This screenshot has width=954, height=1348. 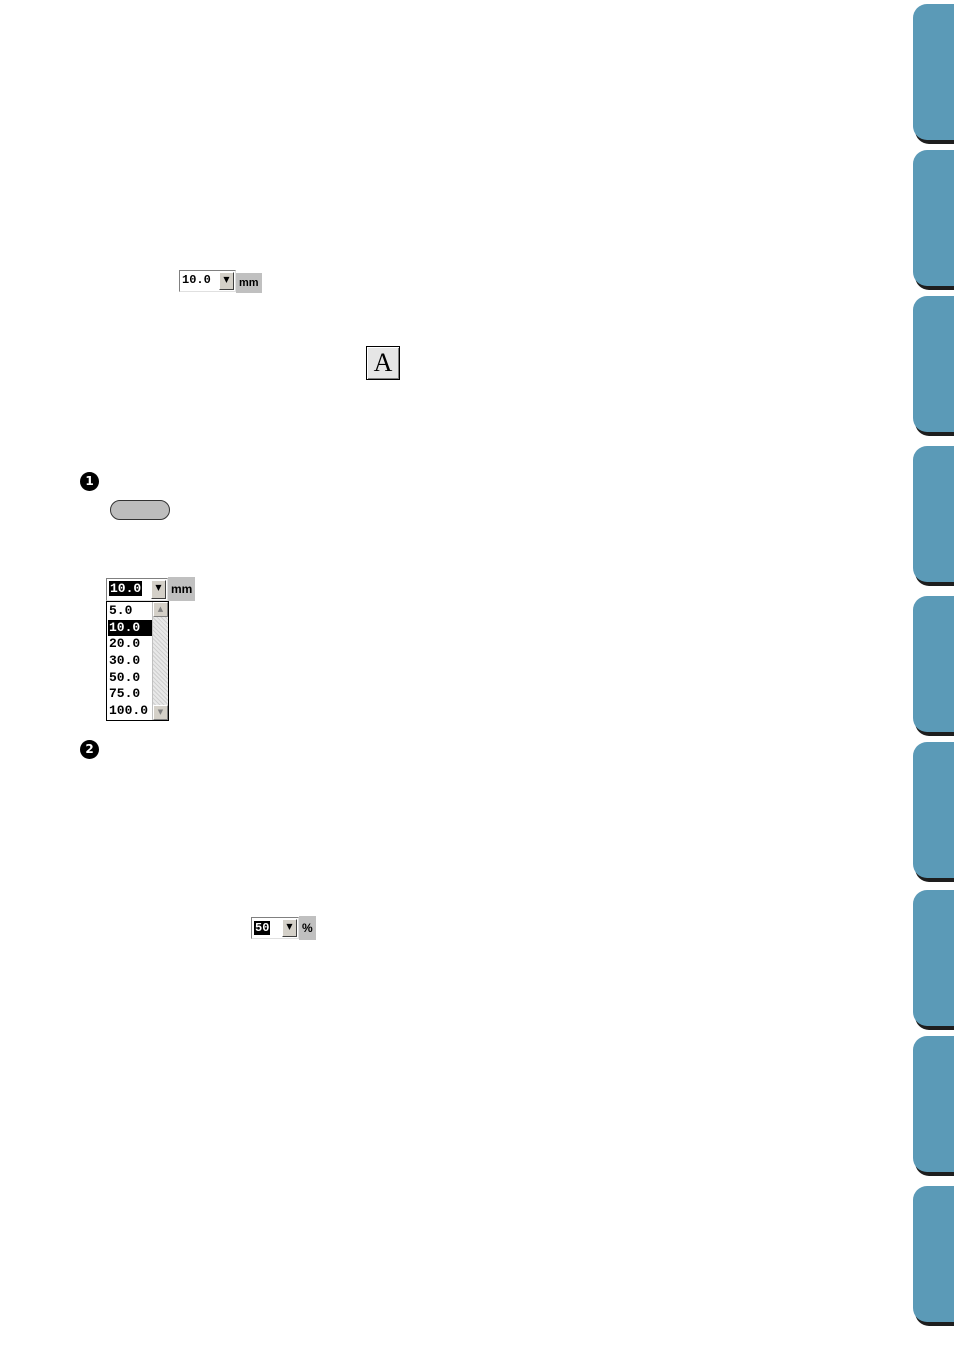 I want to click on size-open-value: 10.0, so click(x=126, y=588).